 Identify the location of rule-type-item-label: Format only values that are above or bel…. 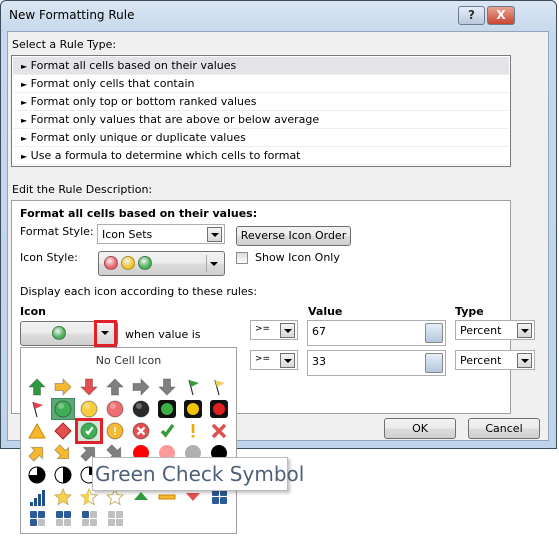
(175, 119).